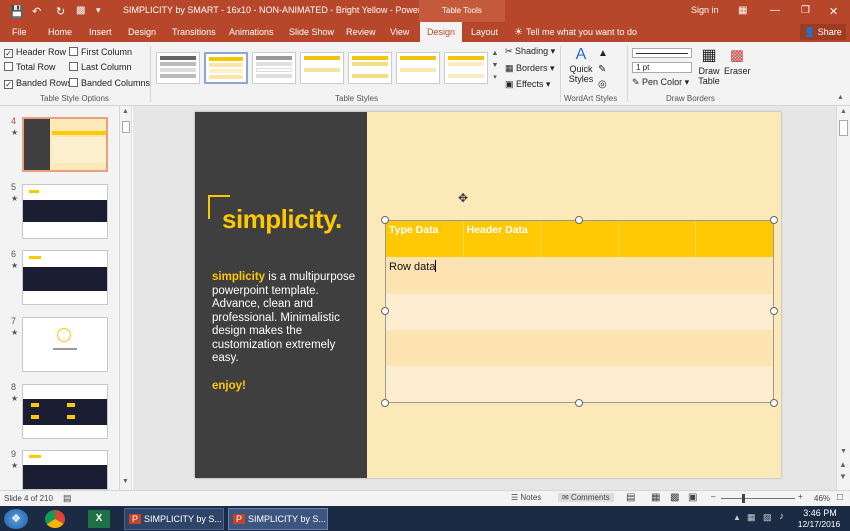 This screenshot has height=531, width=850. What do you see at coordinates (194, 32) in the screenshot?
I see `tab-transitions: Transitions` at bounding box center [194, 32].